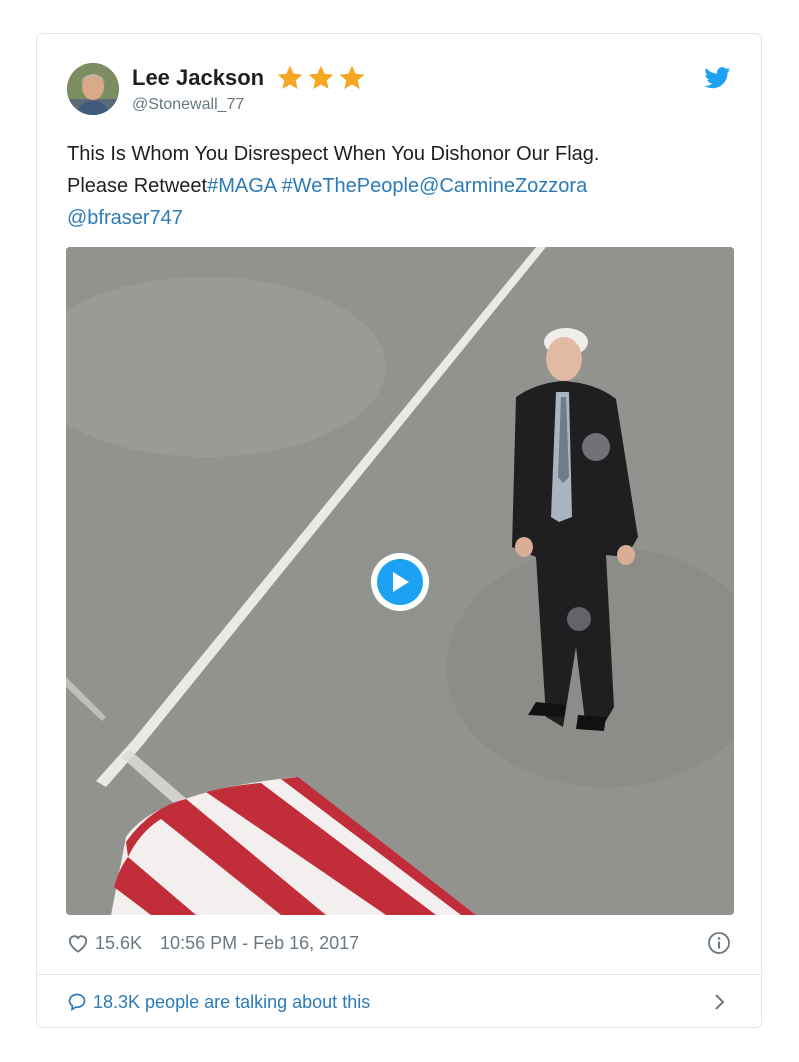 Image resolution: width=799 pixels, height=1062 pixels. I want to click on heart-icon, so click(78, 943).